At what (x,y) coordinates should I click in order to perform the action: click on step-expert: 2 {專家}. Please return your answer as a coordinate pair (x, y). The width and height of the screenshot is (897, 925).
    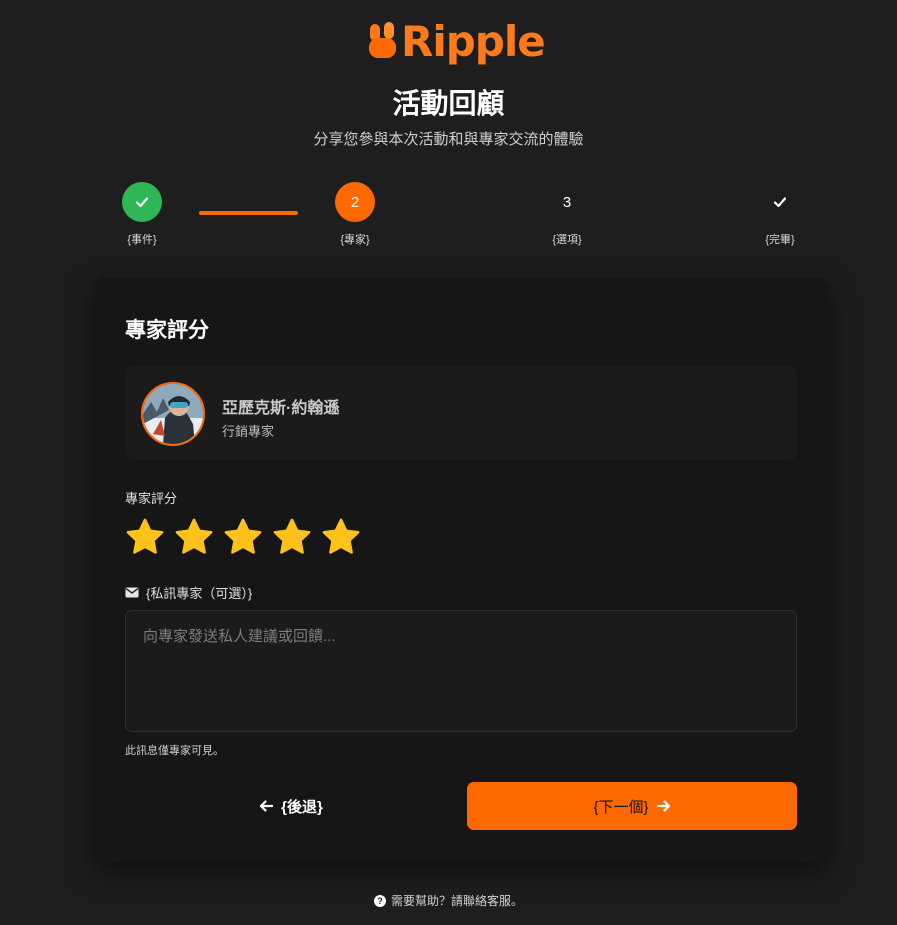
    Looking at the image, I should click on (355, 214).